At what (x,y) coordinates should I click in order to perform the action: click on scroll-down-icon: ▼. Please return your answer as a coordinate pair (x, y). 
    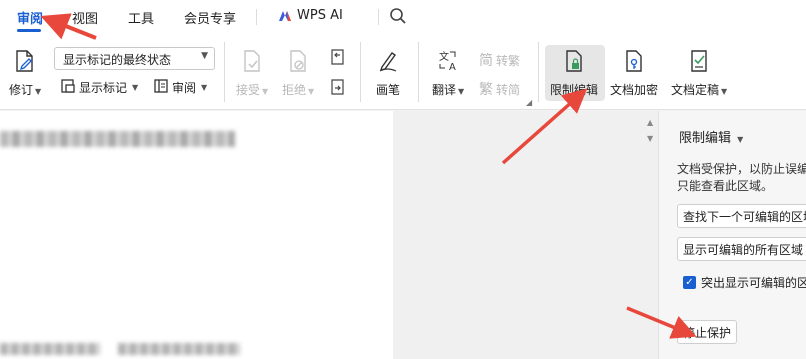
    Looking at the image, I should click on (650, 138).